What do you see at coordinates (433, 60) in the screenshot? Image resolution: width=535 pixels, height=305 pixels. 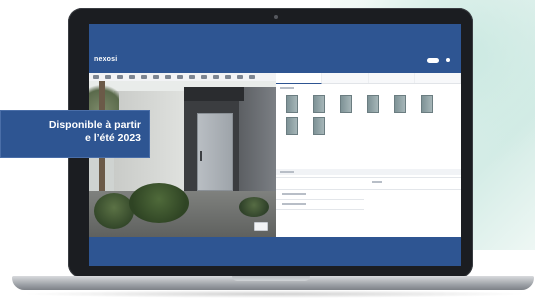 I see `header-toggle` at bounding box center [433, 60].